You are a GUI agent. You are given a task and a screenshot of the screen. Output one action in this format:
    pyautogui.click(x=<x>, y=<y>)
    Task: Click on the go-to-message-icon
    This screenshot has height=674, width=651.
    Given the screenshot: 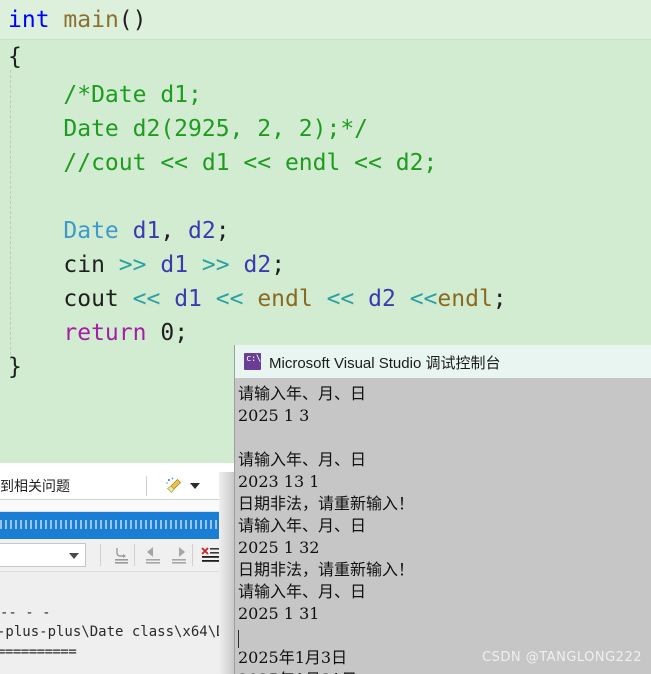 What is the action you would take?
    pyautogui.click(x=121, y=555)
    